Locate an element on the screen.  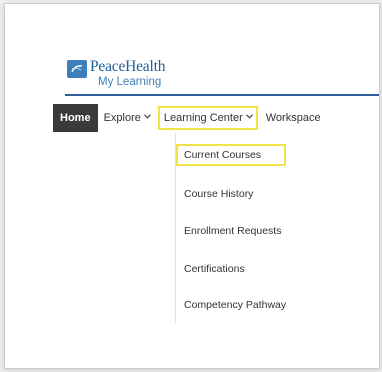
peacehealth-logo-icon is located at coordinates (77, 69).